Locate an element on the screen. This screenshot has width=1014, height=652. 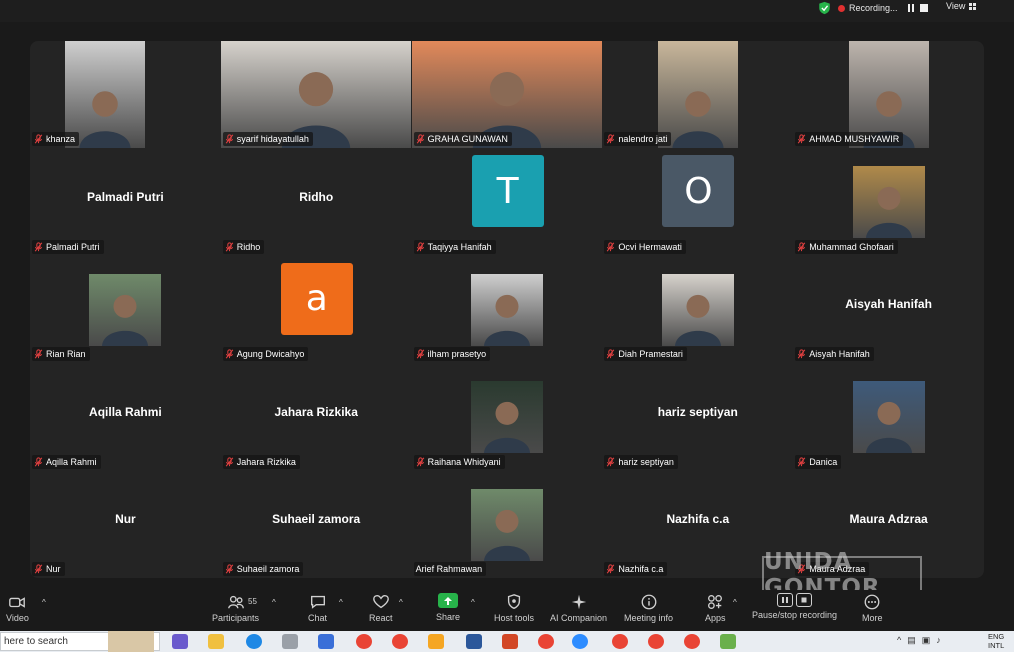
person-silhouette-icon is located at coordinates (888, 213).